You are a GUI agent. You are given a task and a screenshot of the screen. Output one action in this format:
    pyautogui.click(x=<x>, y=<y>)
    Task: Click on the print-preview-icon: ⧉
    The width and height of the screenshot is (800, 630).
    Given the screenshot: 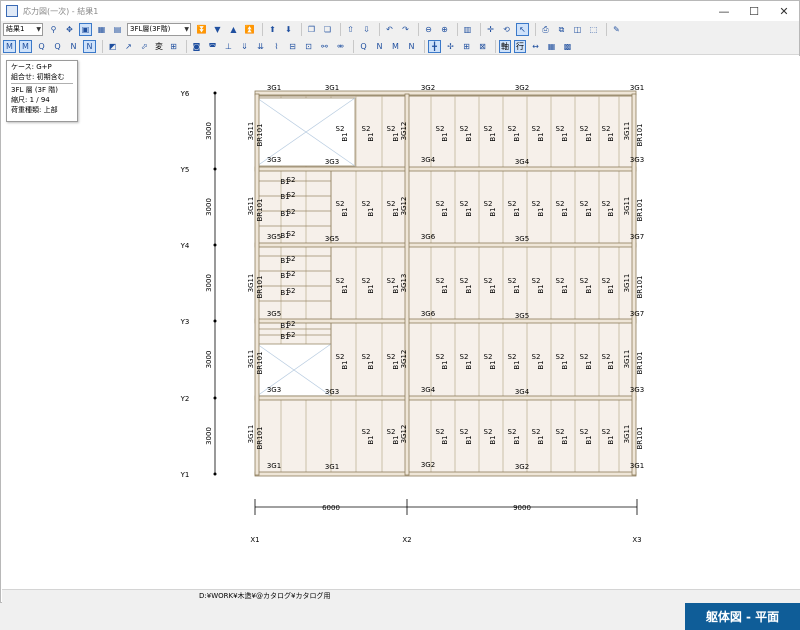 What is the action you would take?
    pyautogui.click(x=561, y=29)
    